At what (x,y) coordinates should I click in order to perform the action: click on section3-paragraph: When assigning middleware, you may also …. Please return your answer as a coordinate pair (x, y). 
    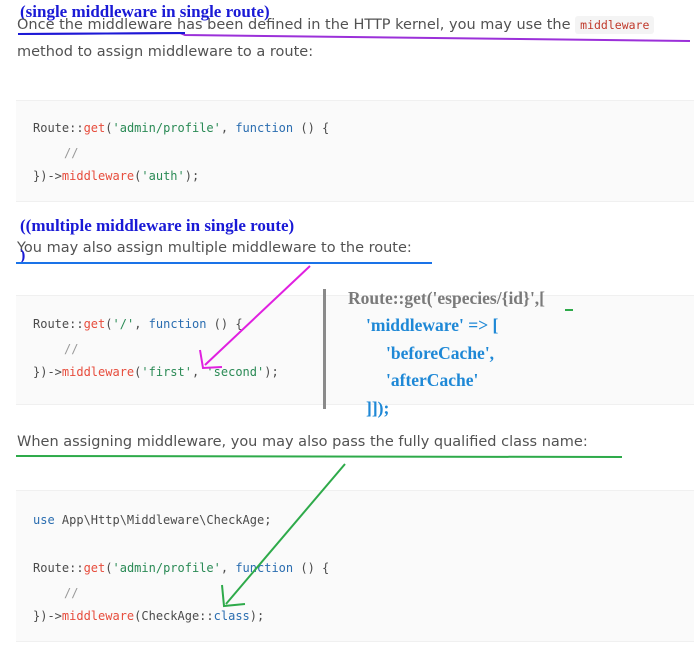
    Looking at the image, I should click on (302, 442).